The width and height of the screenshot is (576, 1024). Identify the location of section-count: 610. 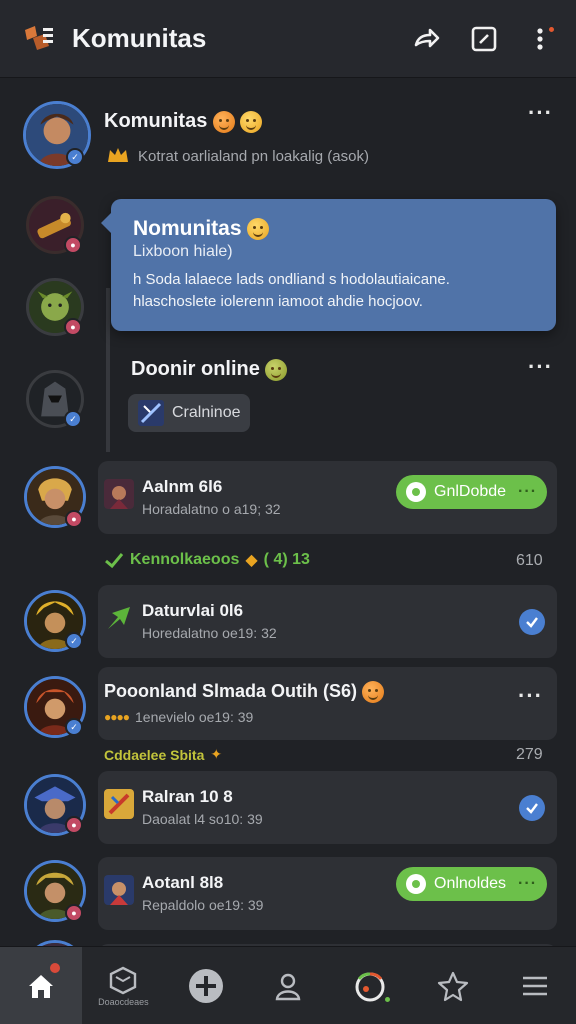
(529, 560).